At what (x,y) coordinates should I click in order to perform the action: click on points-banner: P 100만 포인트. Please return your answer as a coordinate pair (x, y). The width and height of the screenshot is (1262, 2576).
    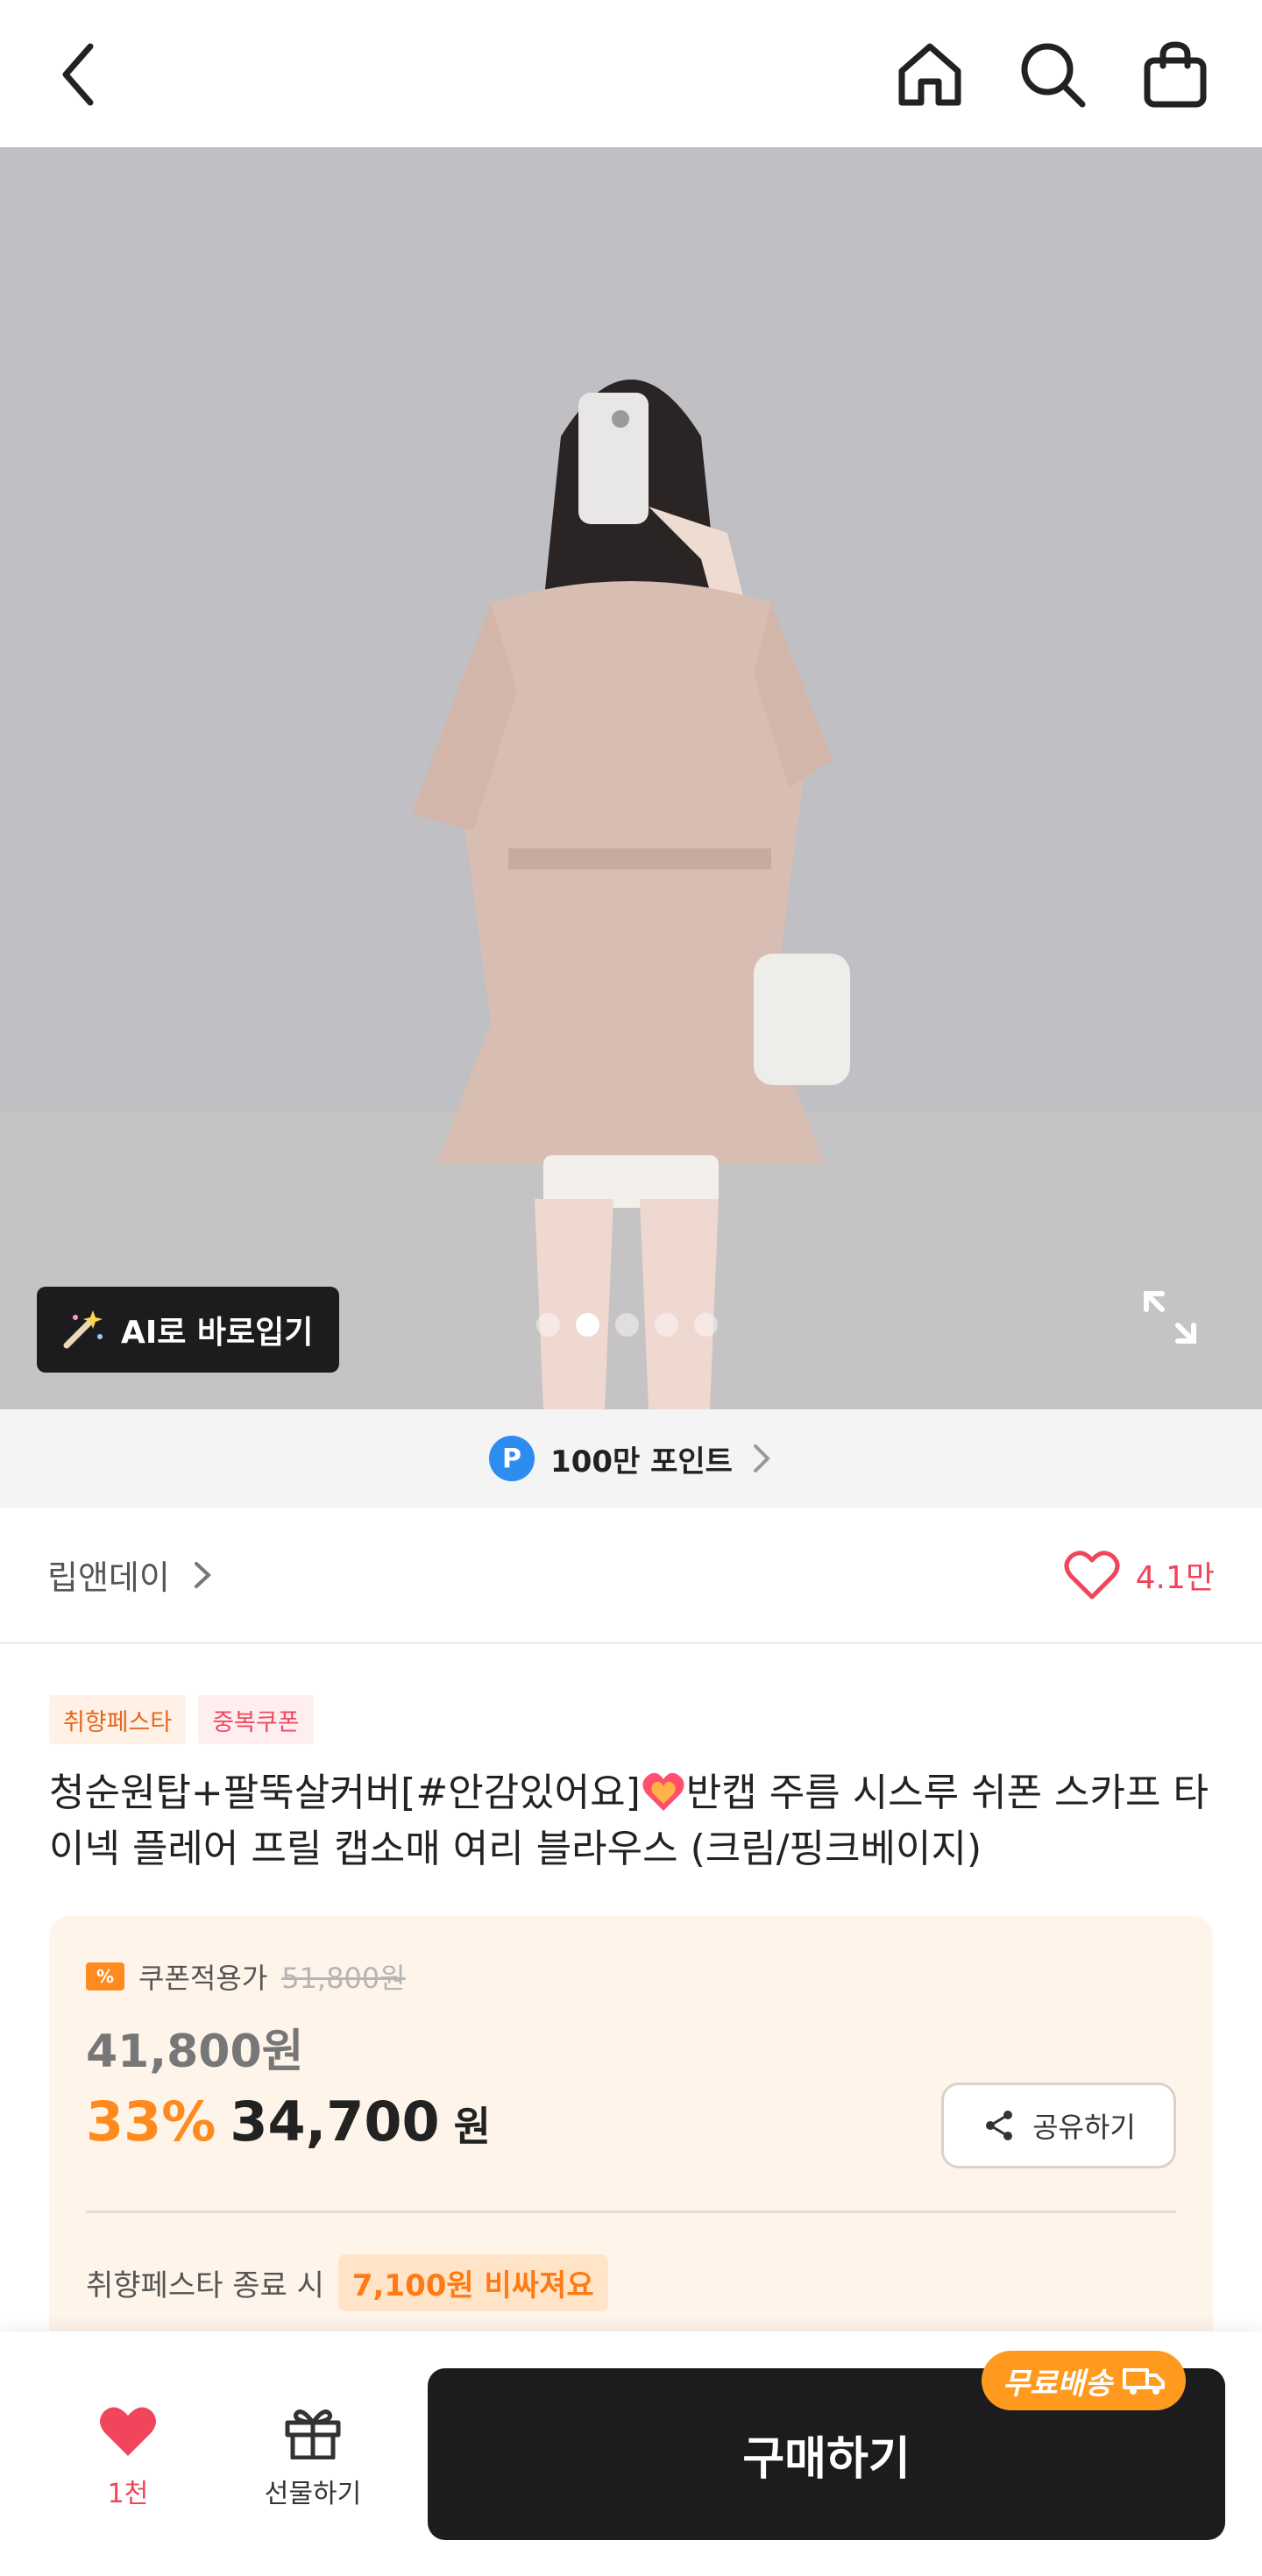
    Looking at the image, I should click on (631, 1458).